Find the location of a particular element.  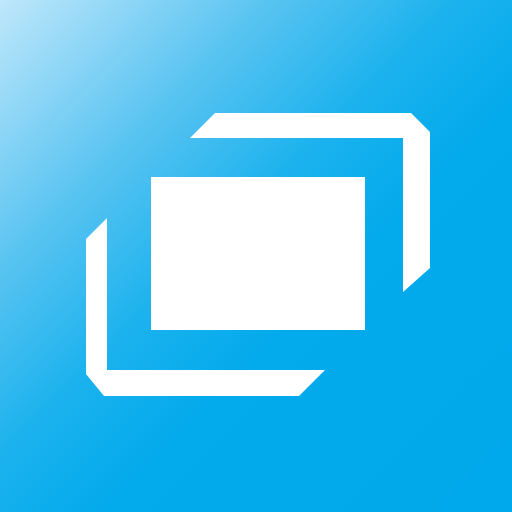

center-window is located at coordinates (258, 253).